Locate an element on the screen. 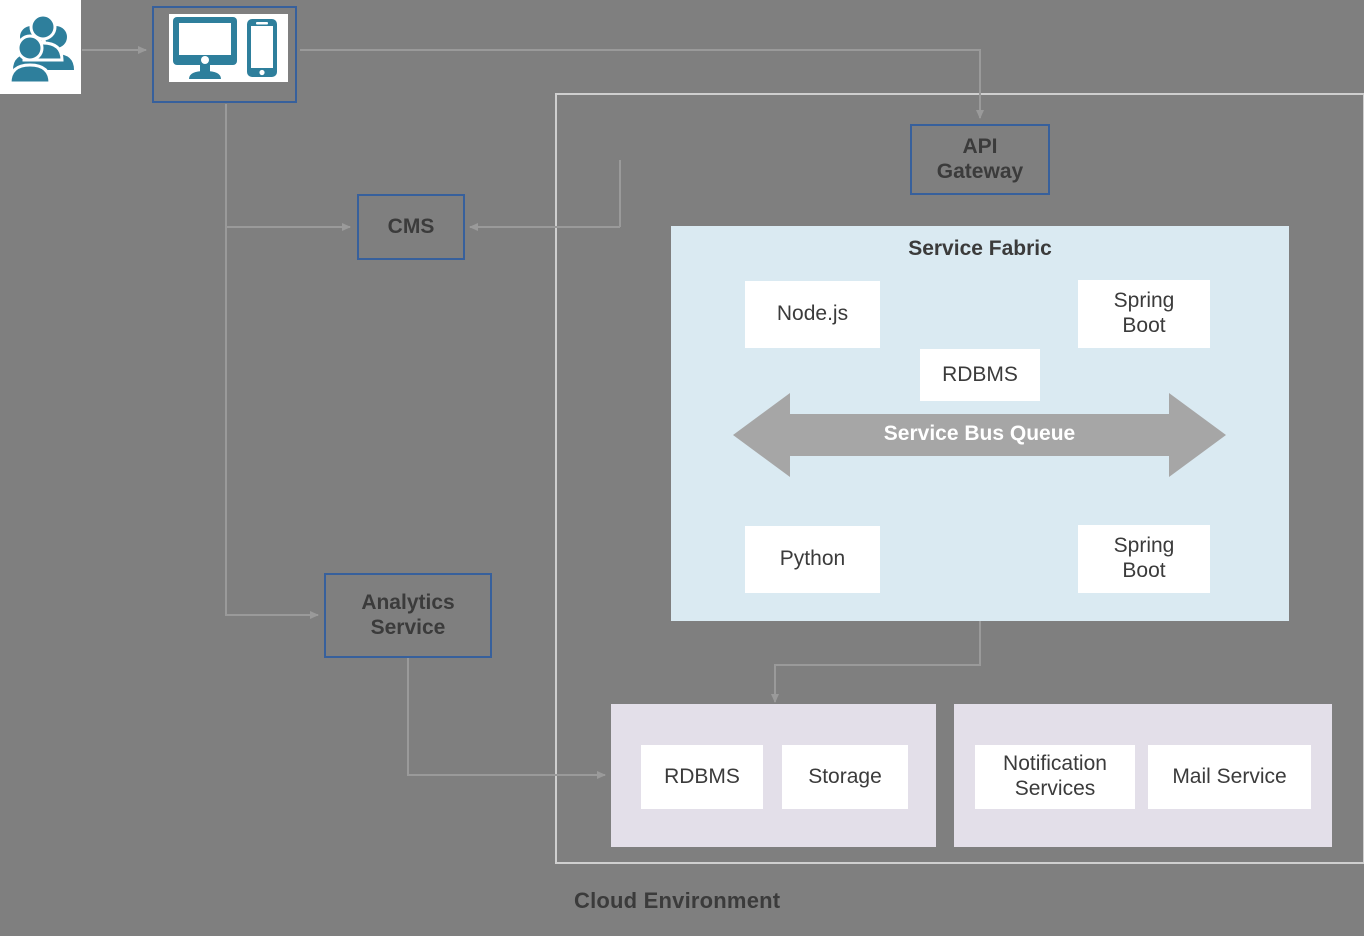 The width and height of the screenshot is (1364, 936). node-analytics-service-line2: Service is located at coordinates (408, 627).